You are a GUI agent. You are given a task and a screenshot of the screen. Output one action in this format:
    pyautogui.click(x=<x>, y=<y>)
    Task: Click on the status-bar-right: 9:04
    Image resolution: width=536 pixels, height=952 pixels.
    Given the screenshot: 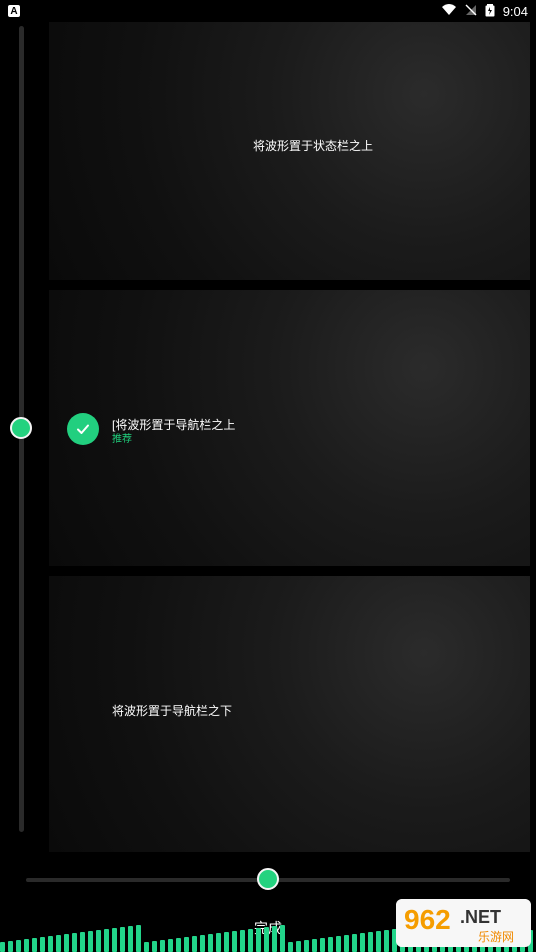 What is the action you would take?
    pyautogui.click(x=484, y=11)
    